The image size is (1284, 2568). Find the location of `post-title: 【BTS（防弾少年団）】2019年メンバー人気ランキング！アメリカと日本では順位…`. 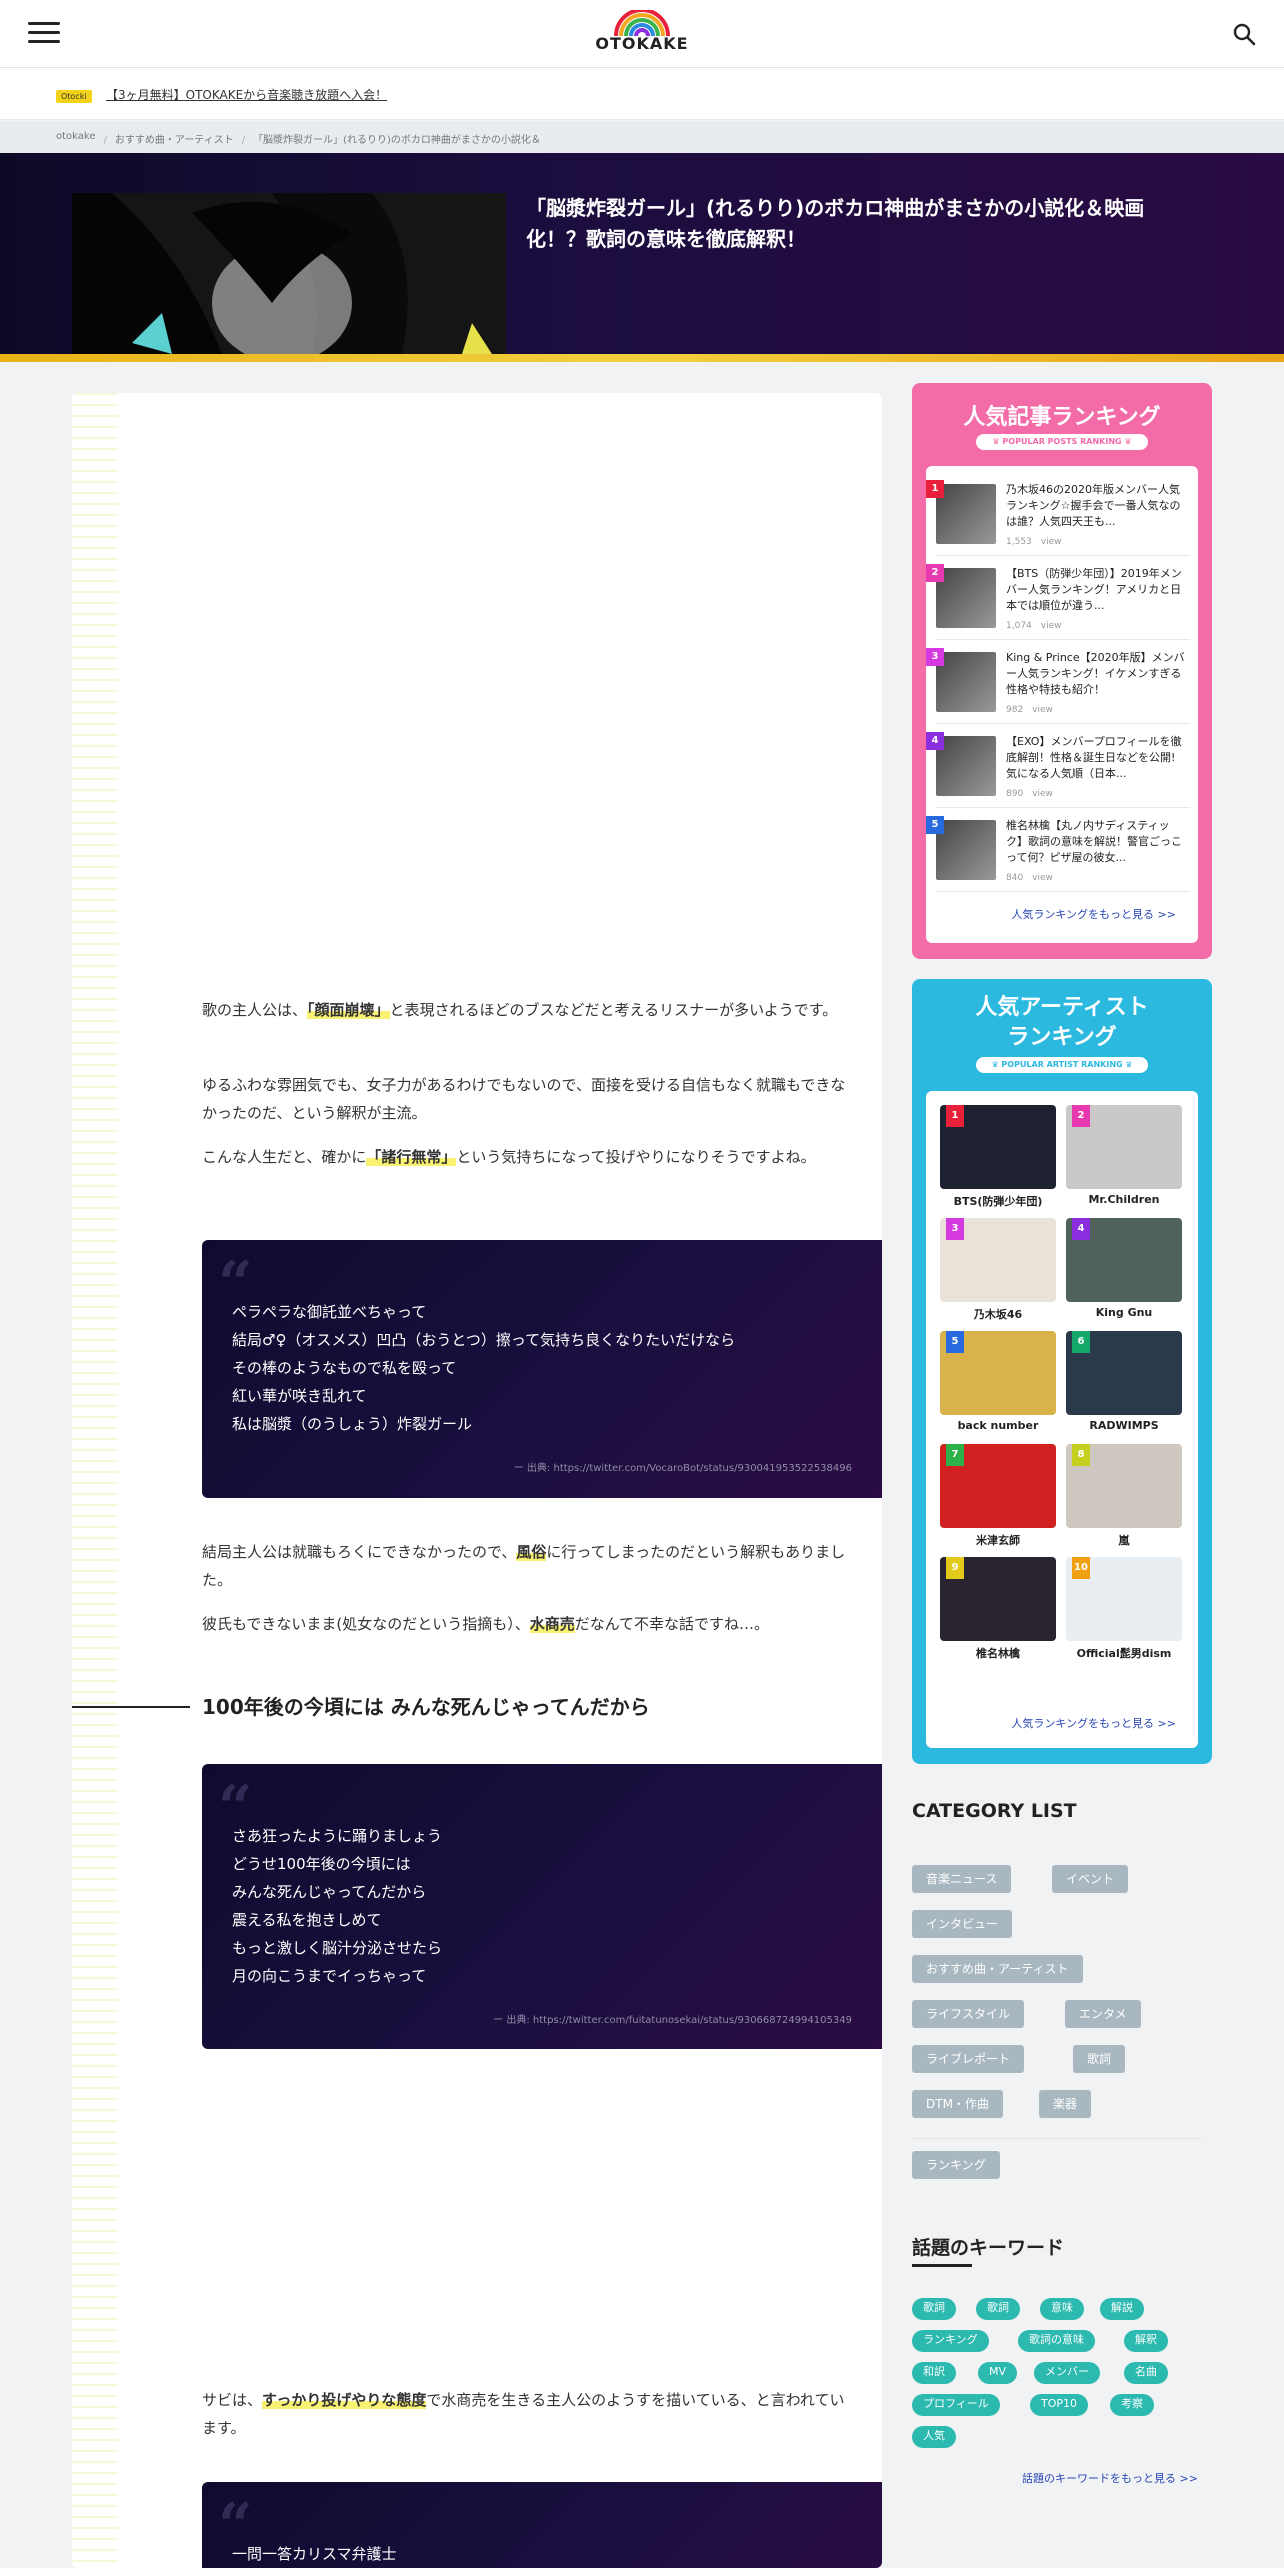

post-title: 【BTS（防弾少年団）】2019年メンバー人気ランキング！アメリカと日本では順位… is located at coordinates (1096, 590).